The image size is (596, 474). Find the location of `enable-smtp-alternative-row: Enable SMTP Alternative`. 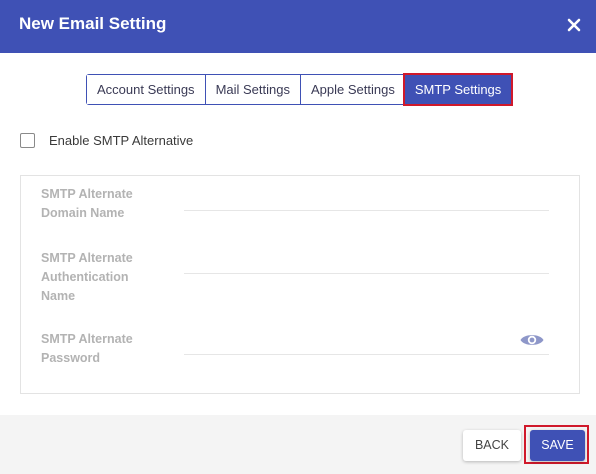

enable-smtp-alternative-row: Enable SMTP Alternative is located at coordinates (106, 140).